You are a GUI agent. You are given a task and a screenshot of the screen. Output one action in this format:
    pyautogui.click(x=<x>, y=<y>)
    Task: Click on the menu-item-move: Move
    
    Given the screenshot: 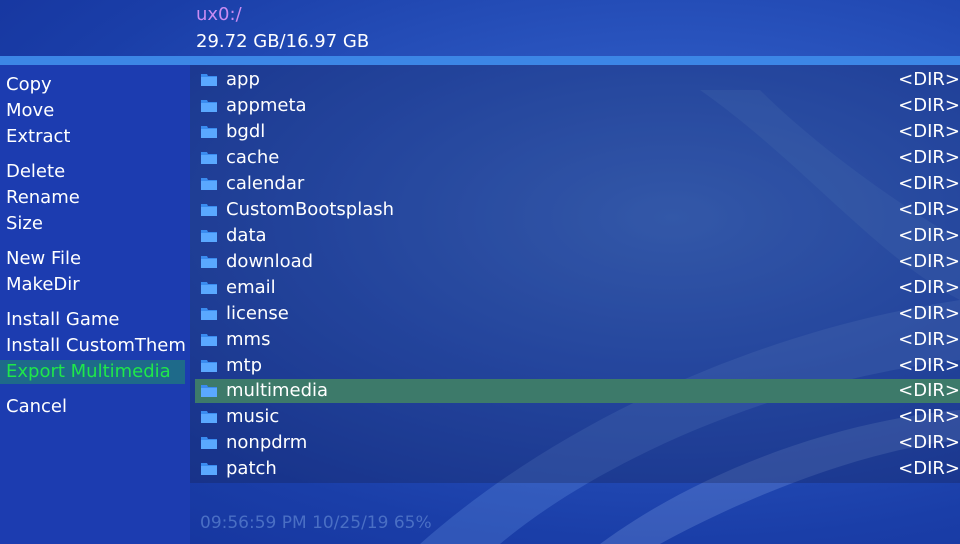 What is the action you would take?
    pyautogui.click(x=92, y=111)
    